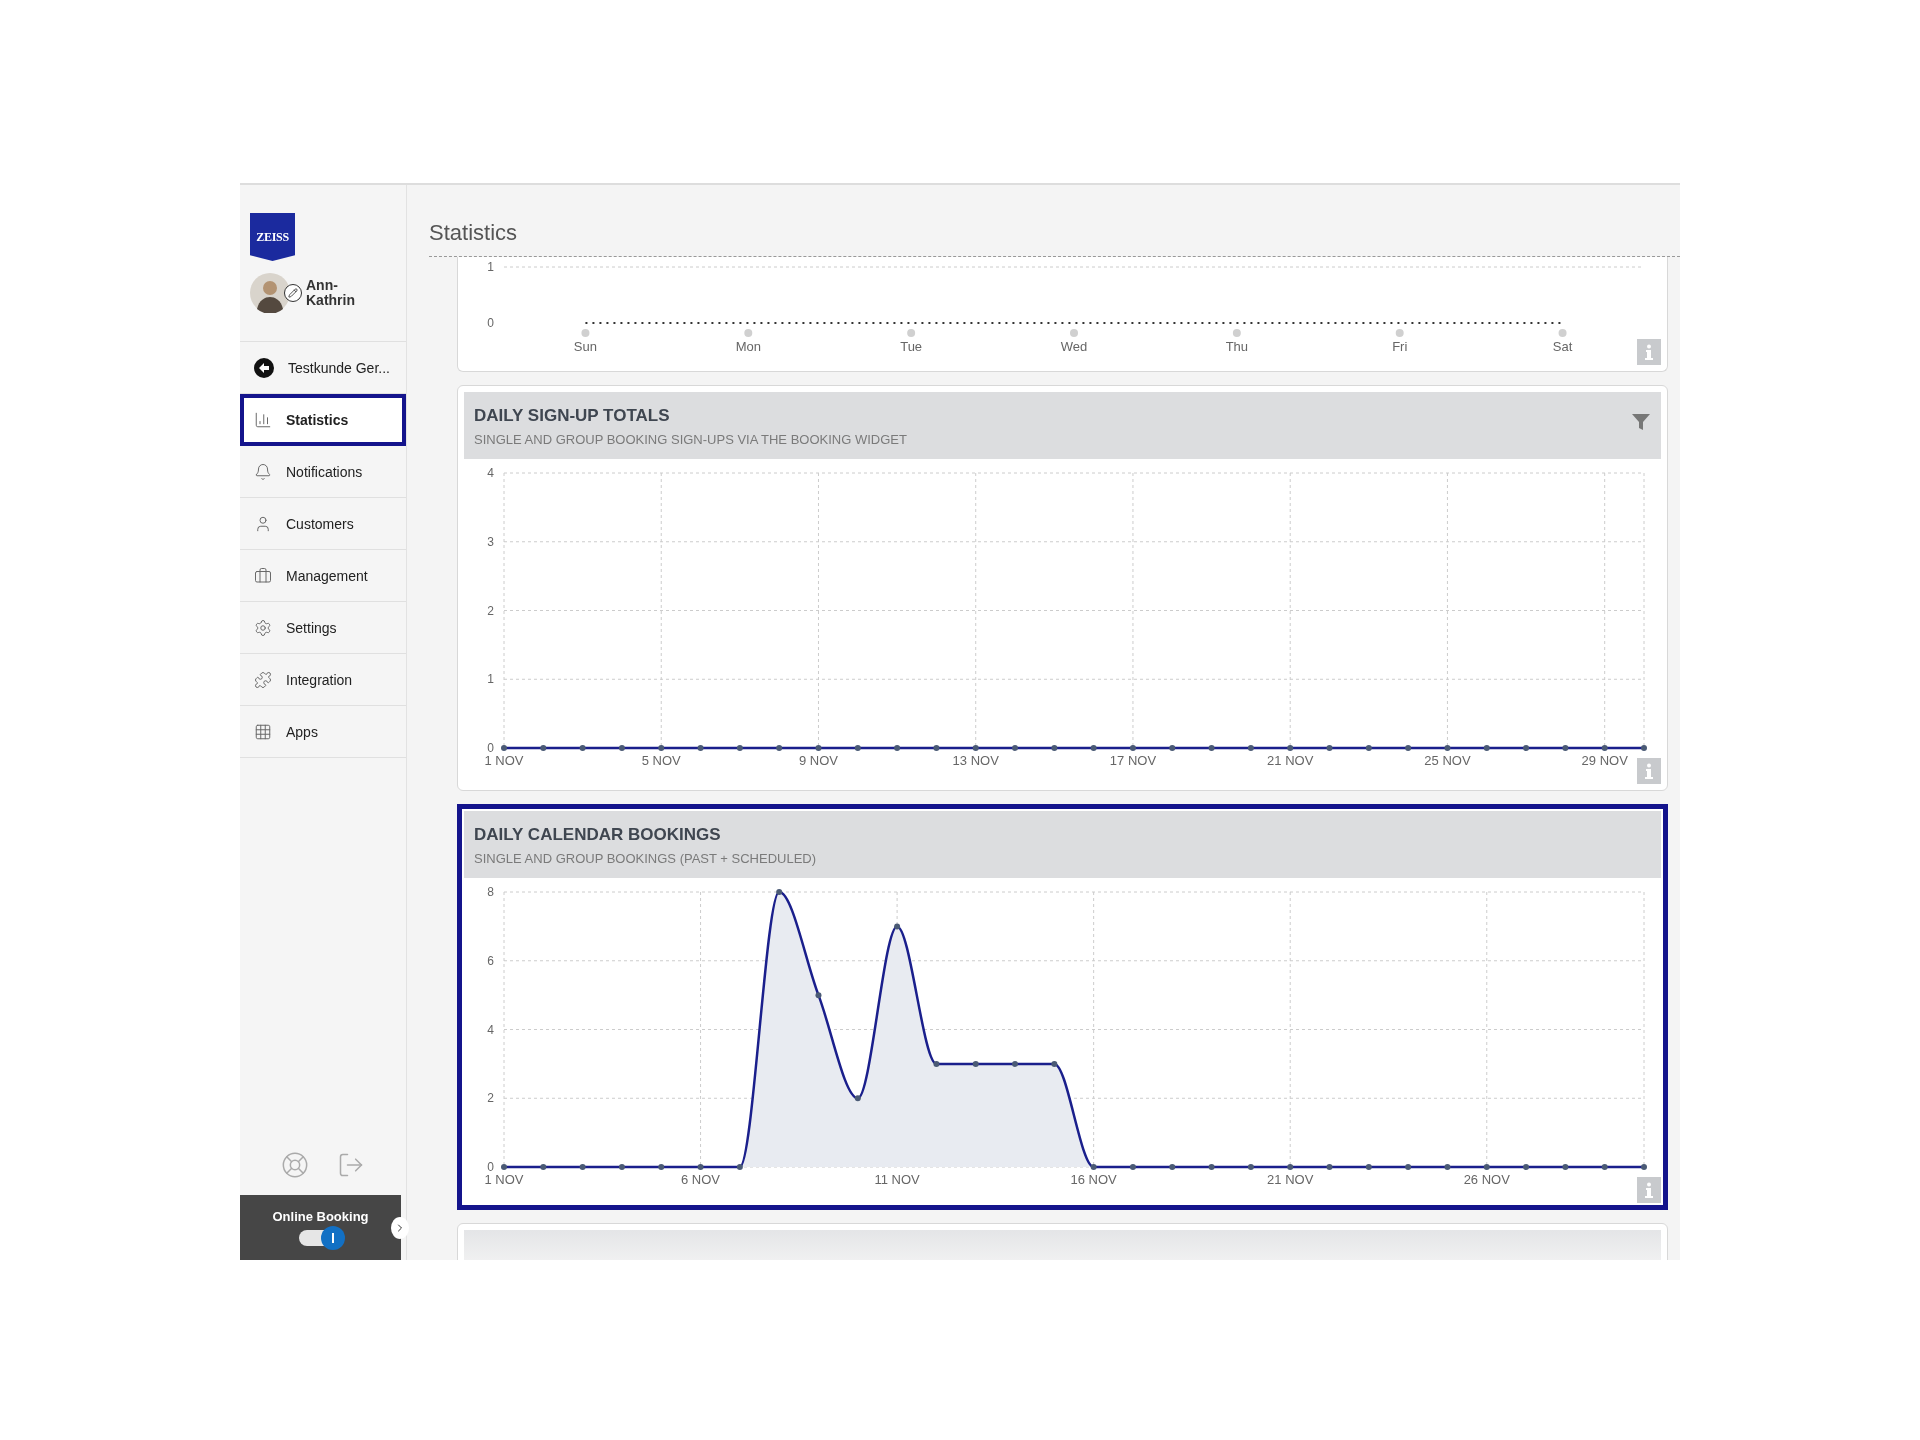 This screenshot has height=1440, width=1920. Describe the element at coordinates (323, 524) in the screenshot. I see `sidebar-item: Customers` at that location.